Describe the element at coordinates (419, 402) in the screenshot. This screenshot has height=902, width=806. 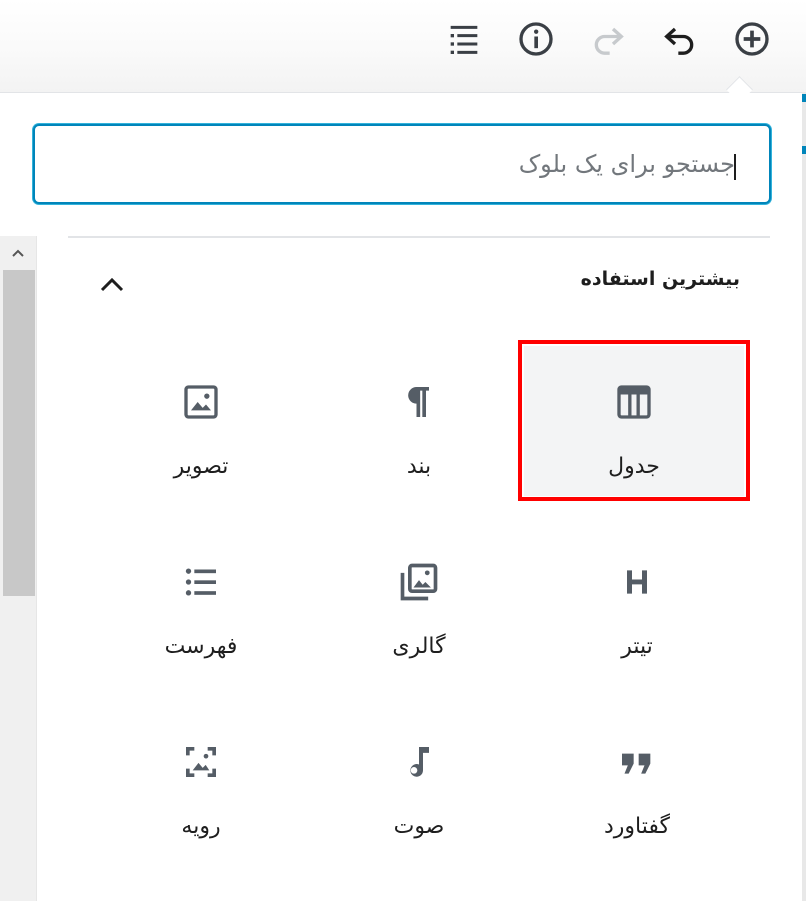
I see `paragraph-icon` at that location.